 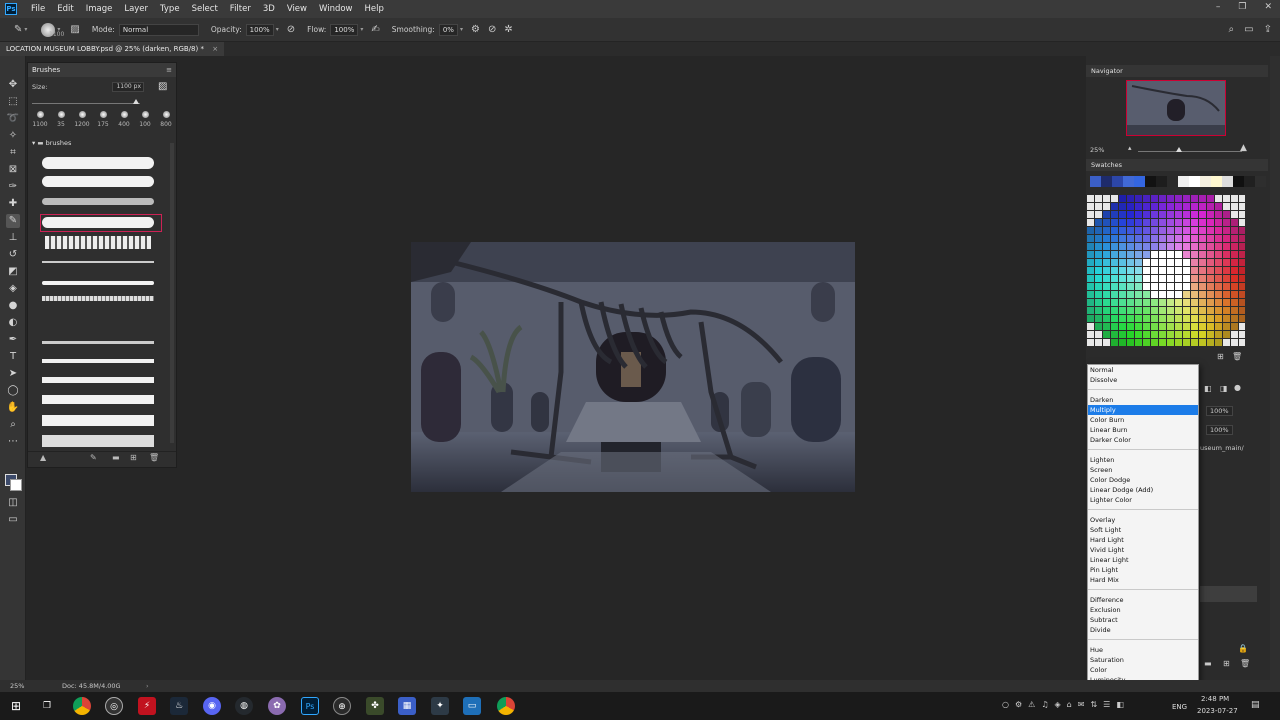 What do you see at coordinates (99, 9) in the screenshot?
I see `menu-image: Image` at bounding box center [99, 9].